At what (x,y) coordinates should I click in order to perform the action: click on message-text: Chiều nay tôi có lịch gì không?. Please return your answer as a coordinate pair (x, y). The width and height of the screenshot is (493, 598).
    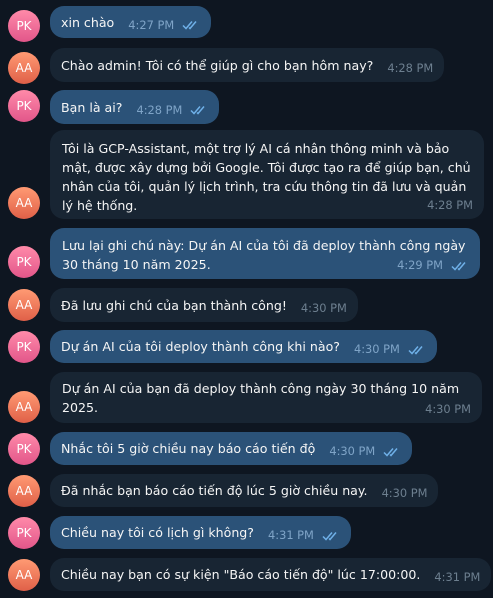
    Looking at the image, I should click on (157, 532).